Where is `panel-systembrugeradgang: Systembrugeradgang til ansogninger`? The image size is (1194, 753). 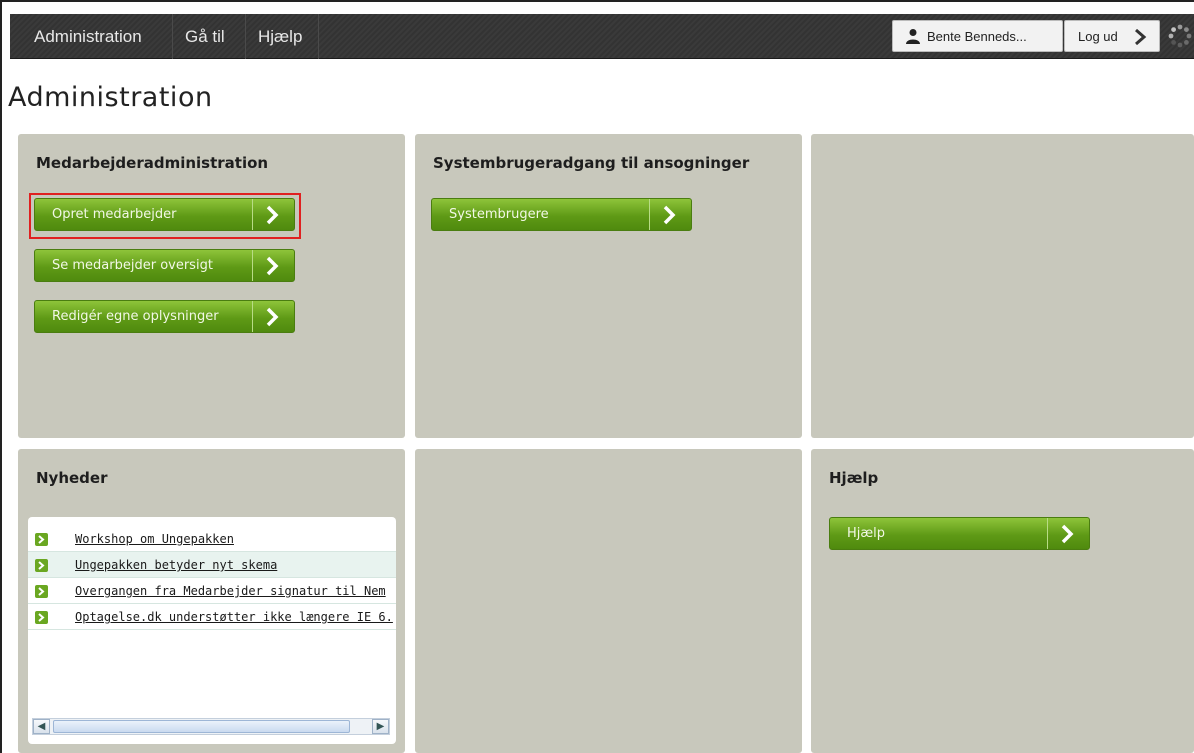 panel-systembrugeradgang: Systembrugeradgang til ansogninger is located at coordinates (608, 286).